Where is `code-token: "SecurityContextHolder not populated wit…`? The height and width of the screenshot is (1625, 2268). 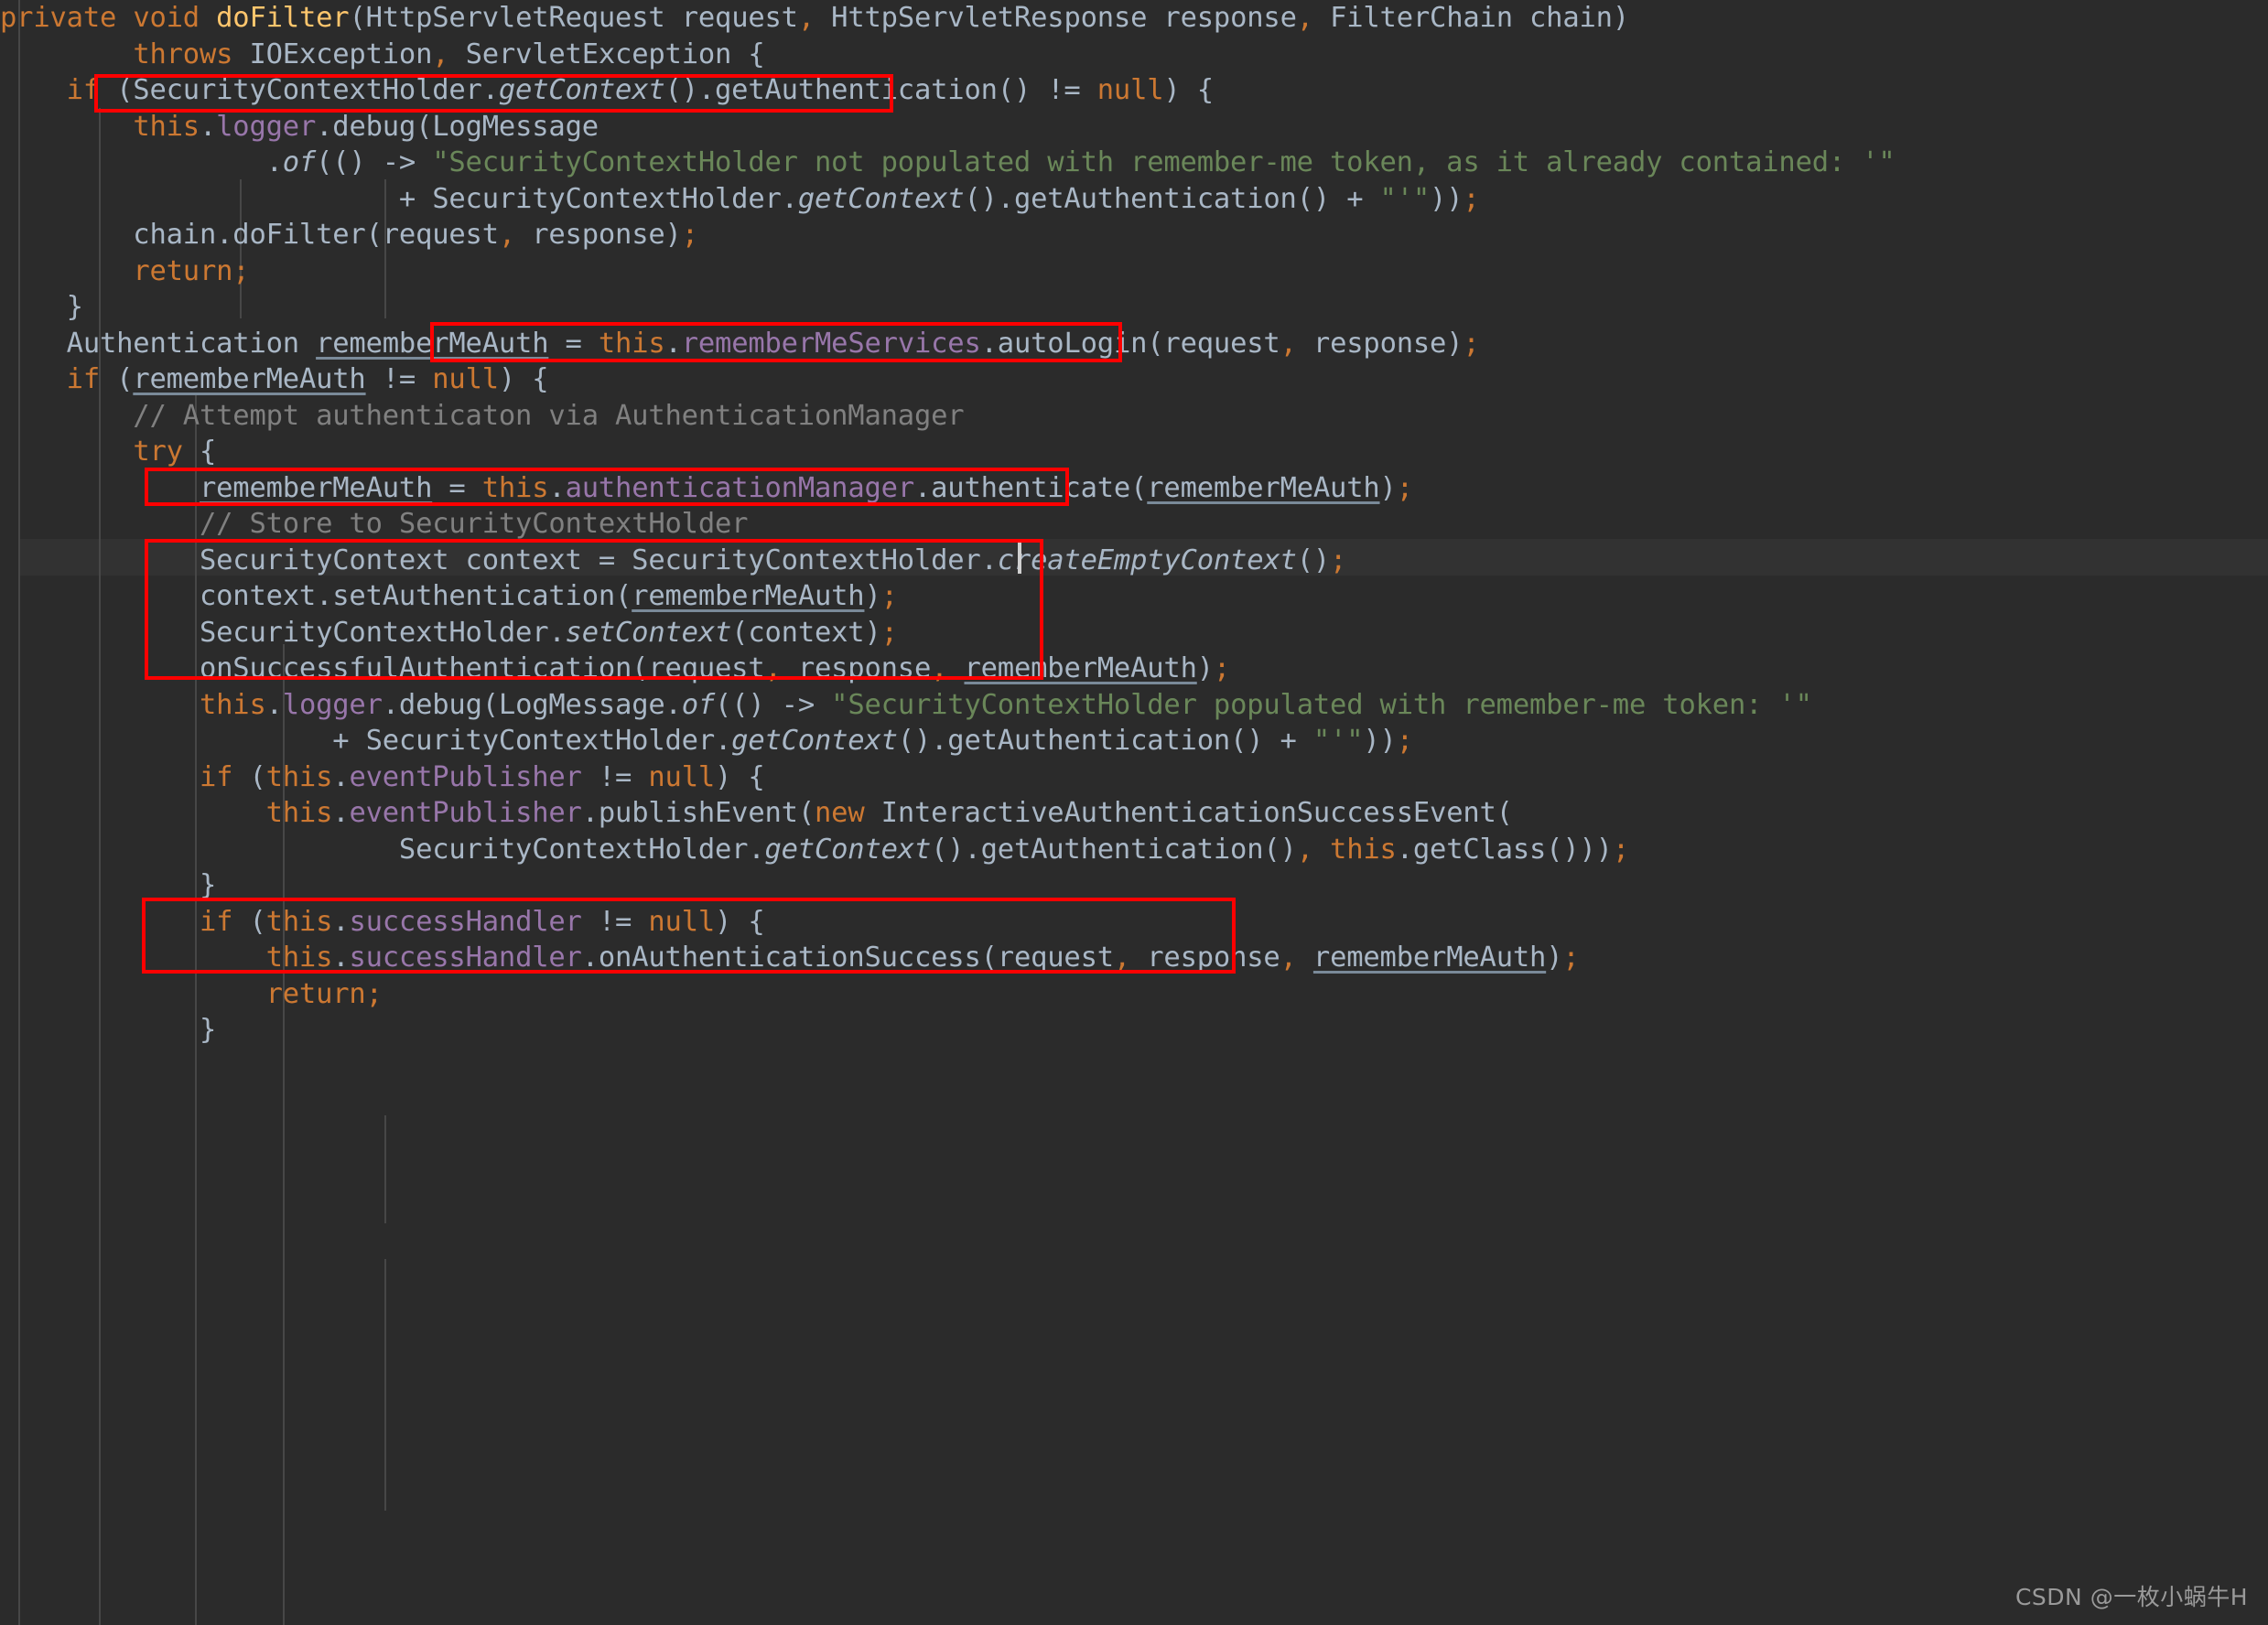
code-token: "SecurityContextHolder not populated wit… is located at coordinates (1163, 162).